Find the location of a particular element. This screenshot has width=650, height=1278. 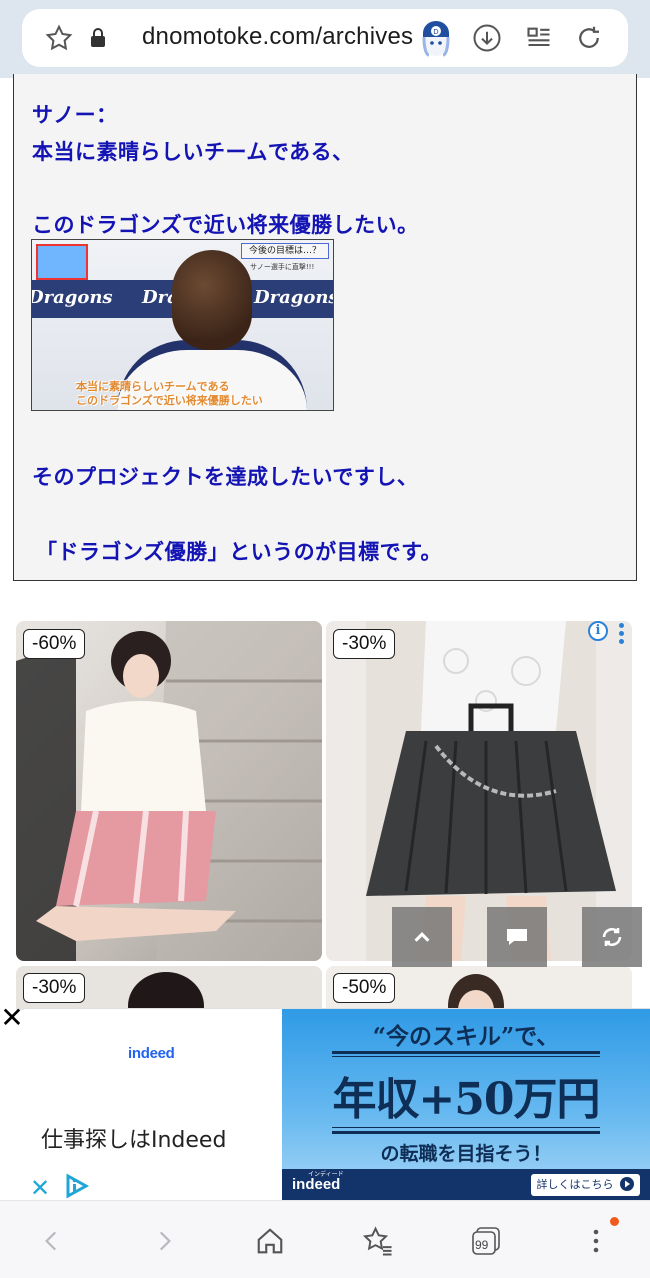

ad-product-tile-1: -60% is located at coordinates (169, 791).